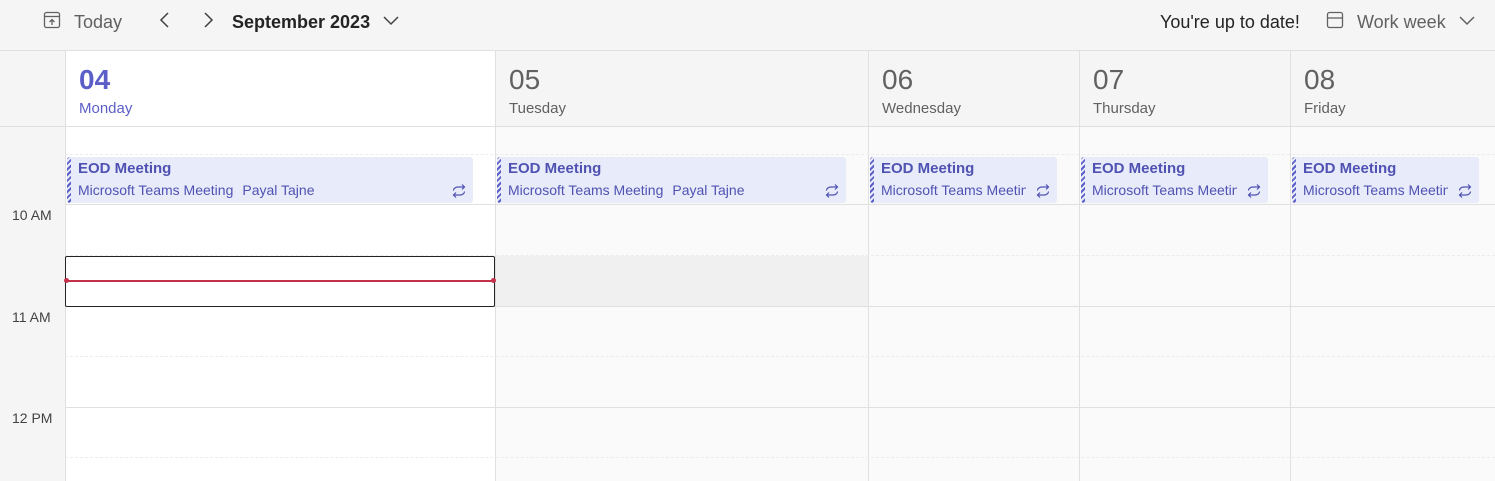  What do you see at coordinates (1185, 88) in the screenshot?
I see `day-header-thursday: 07 Thursday` at bounding box center [1185, 88].